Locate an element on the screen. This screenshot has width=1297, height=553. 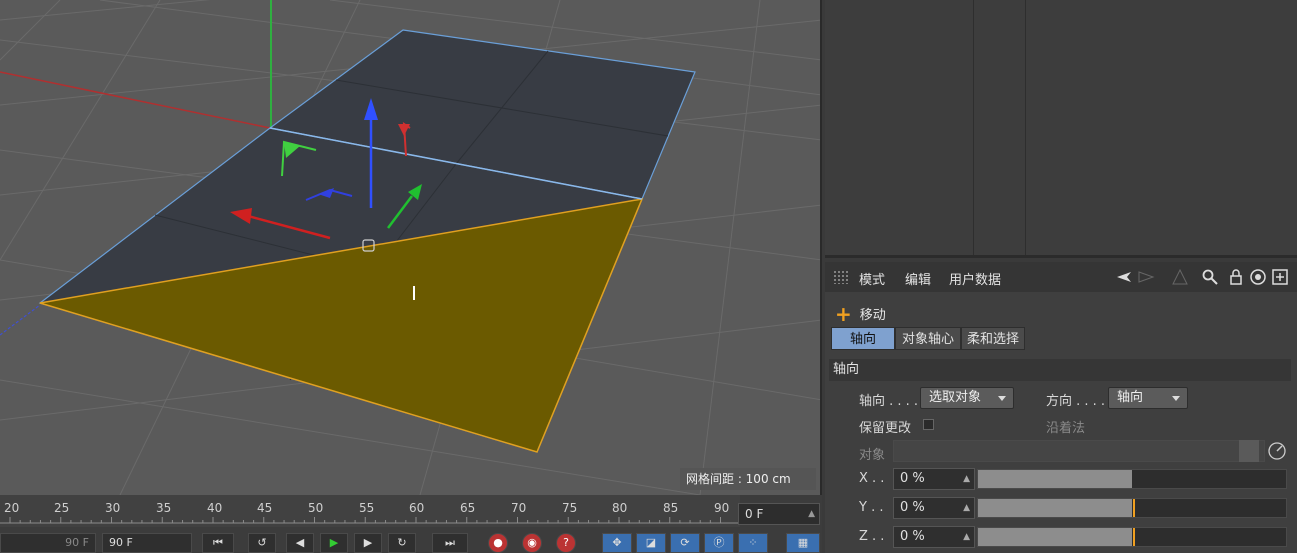
scale-icon: ◪ is located at coordinates (651, 542).